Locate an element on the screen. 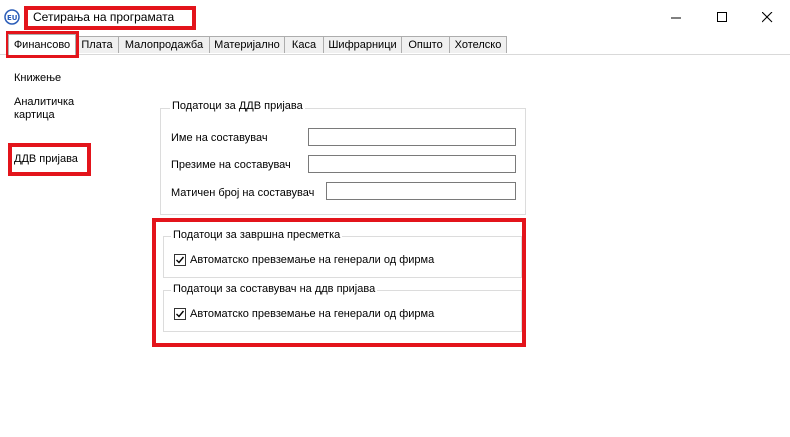  tab-finansovo: Финансово is located at coordinates (42, 44).